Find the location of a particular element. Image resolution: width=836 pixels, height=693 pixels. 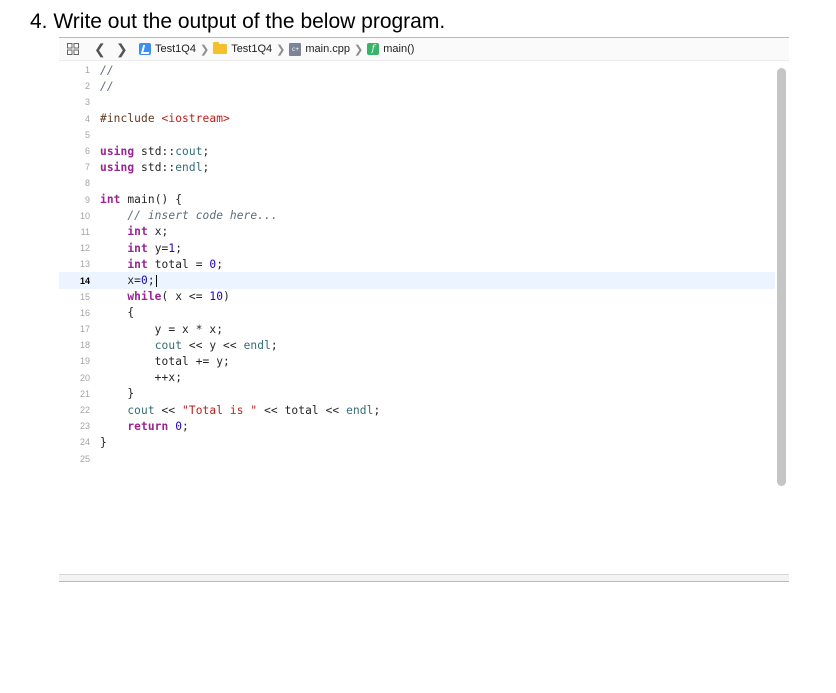

folder-icon is located at coordinates (220, 48).